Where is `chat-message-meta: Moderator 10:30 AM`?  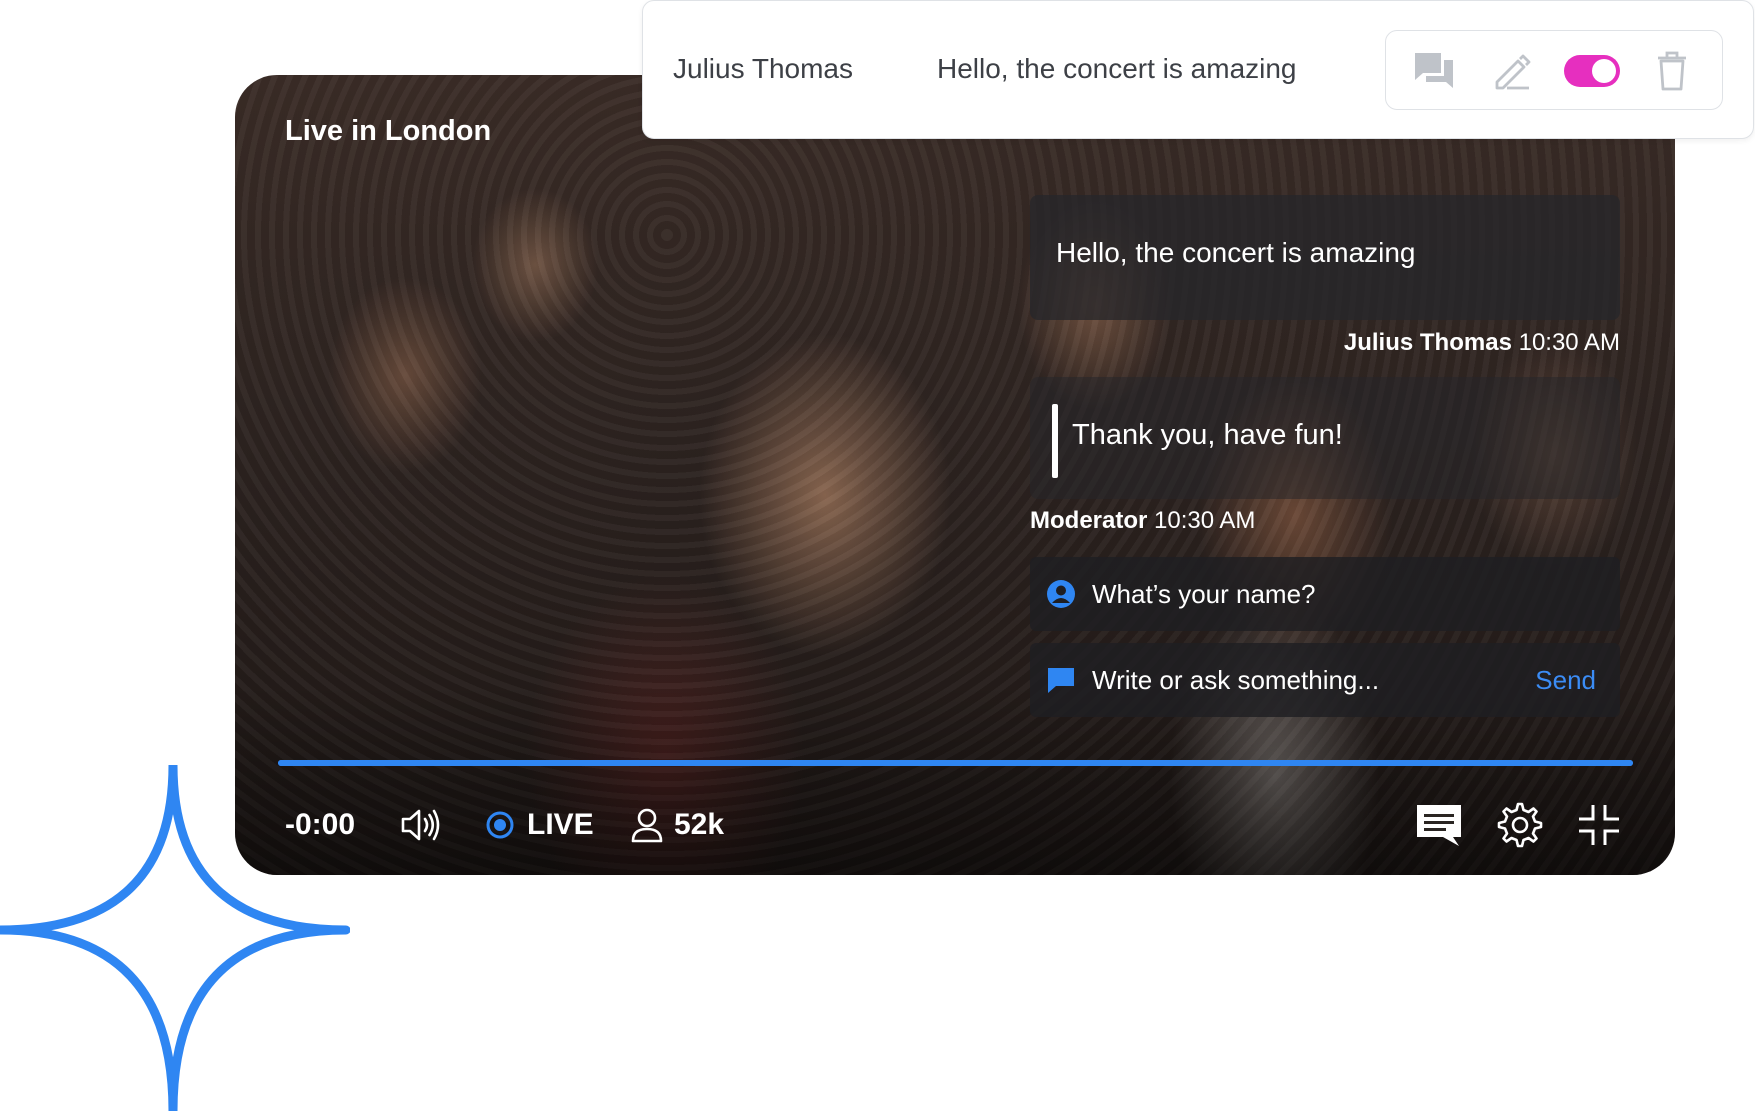 chat-message-meta: Moderator 10:30 AM is located at coordinates (1325, 521).